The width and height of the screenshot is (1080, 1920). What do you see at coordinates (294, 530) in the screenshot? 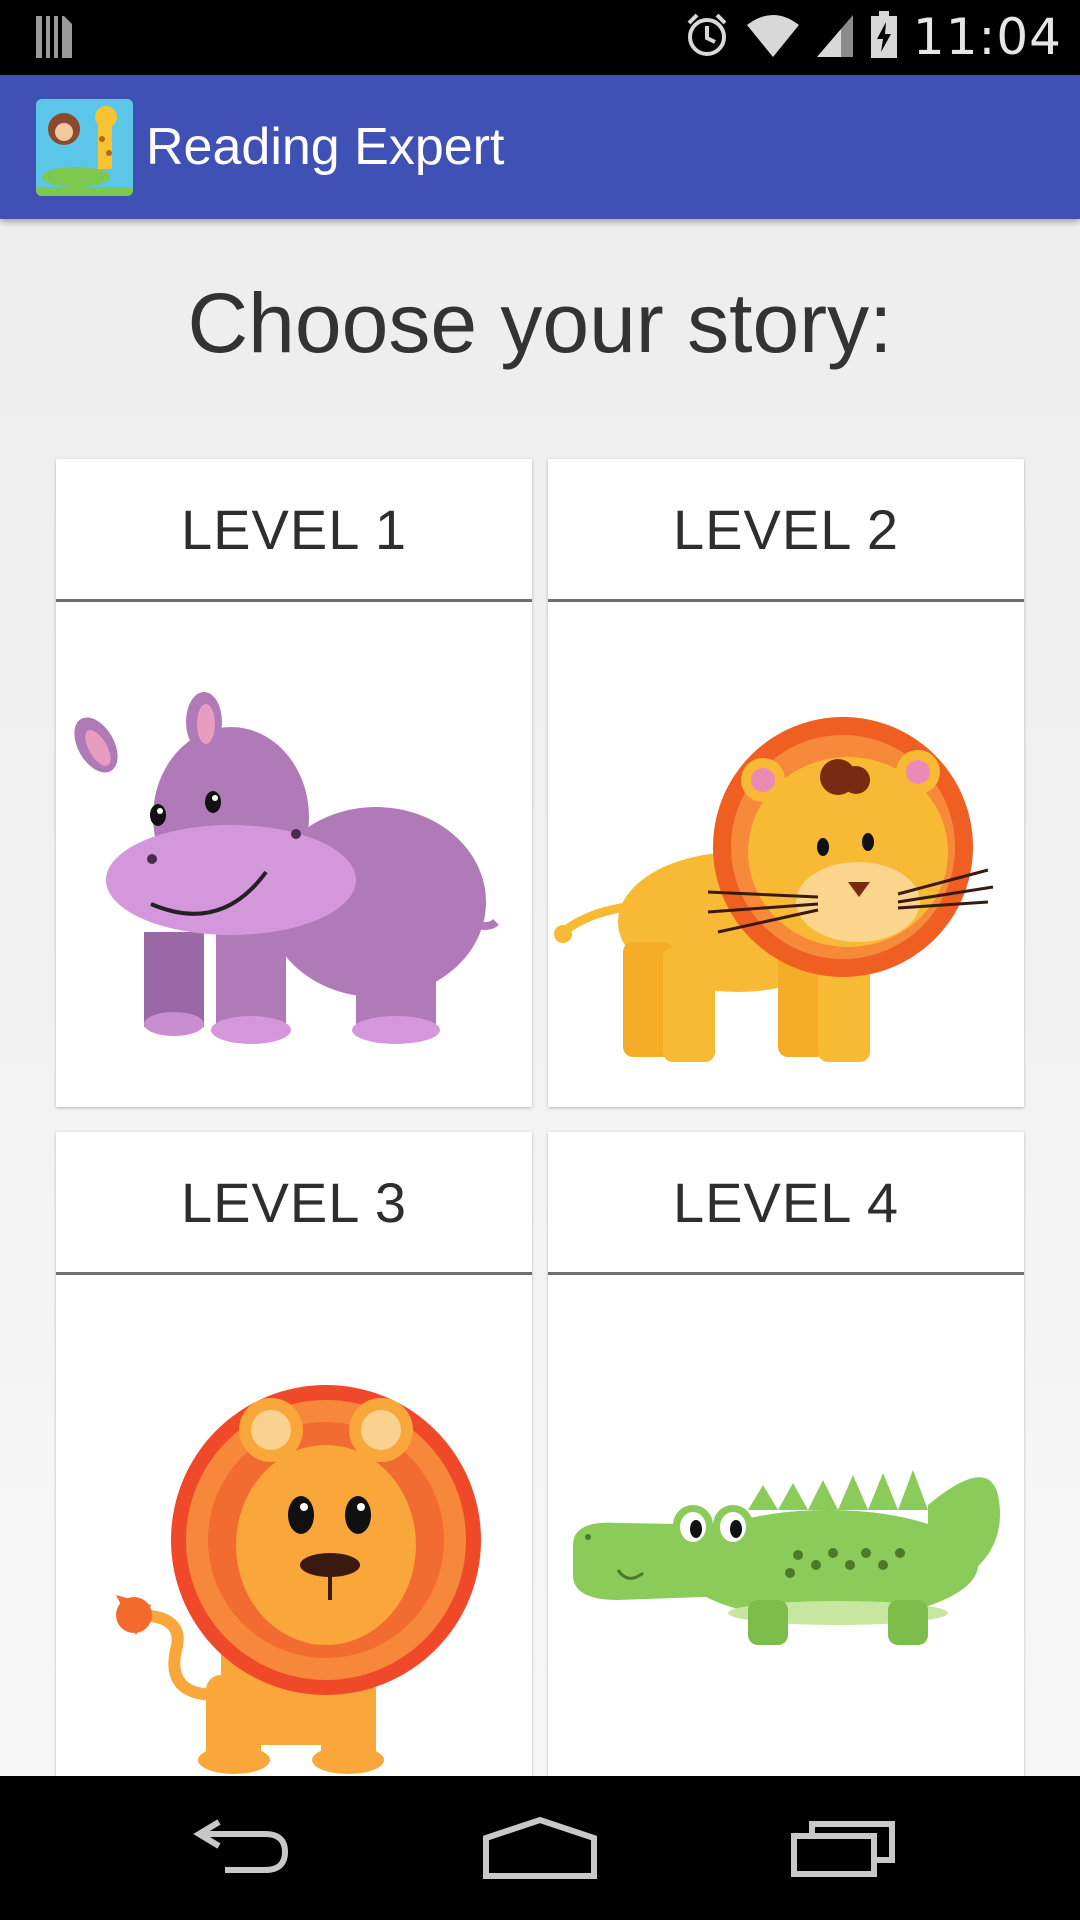
I see `level-label: LEVEL 1` at bounding box center [294, 530].